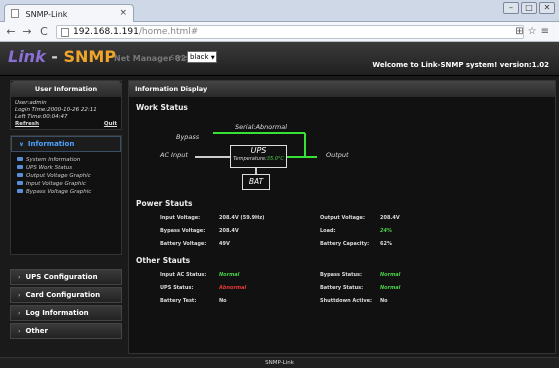 The width and height of the screenshot is (559, 368). I want to click on url-host: 192.168.1.191, so click(106, 32).